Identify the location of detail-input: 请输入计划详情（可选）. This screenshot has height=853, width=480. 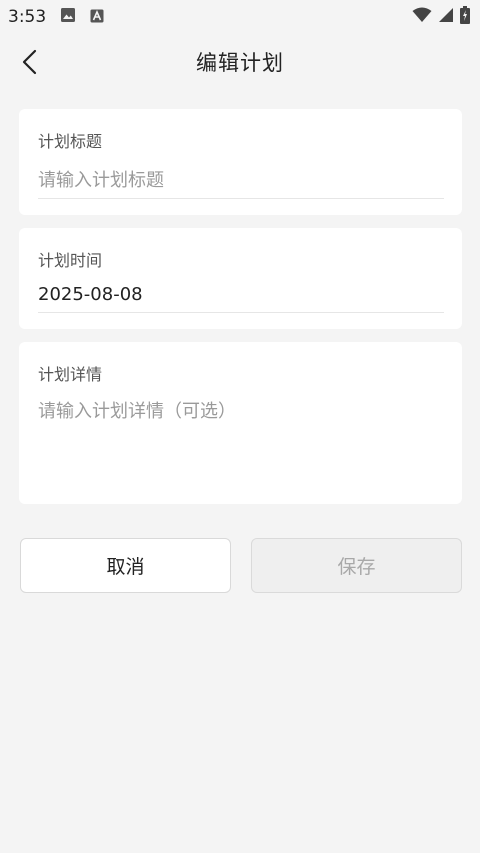
(241, 410).